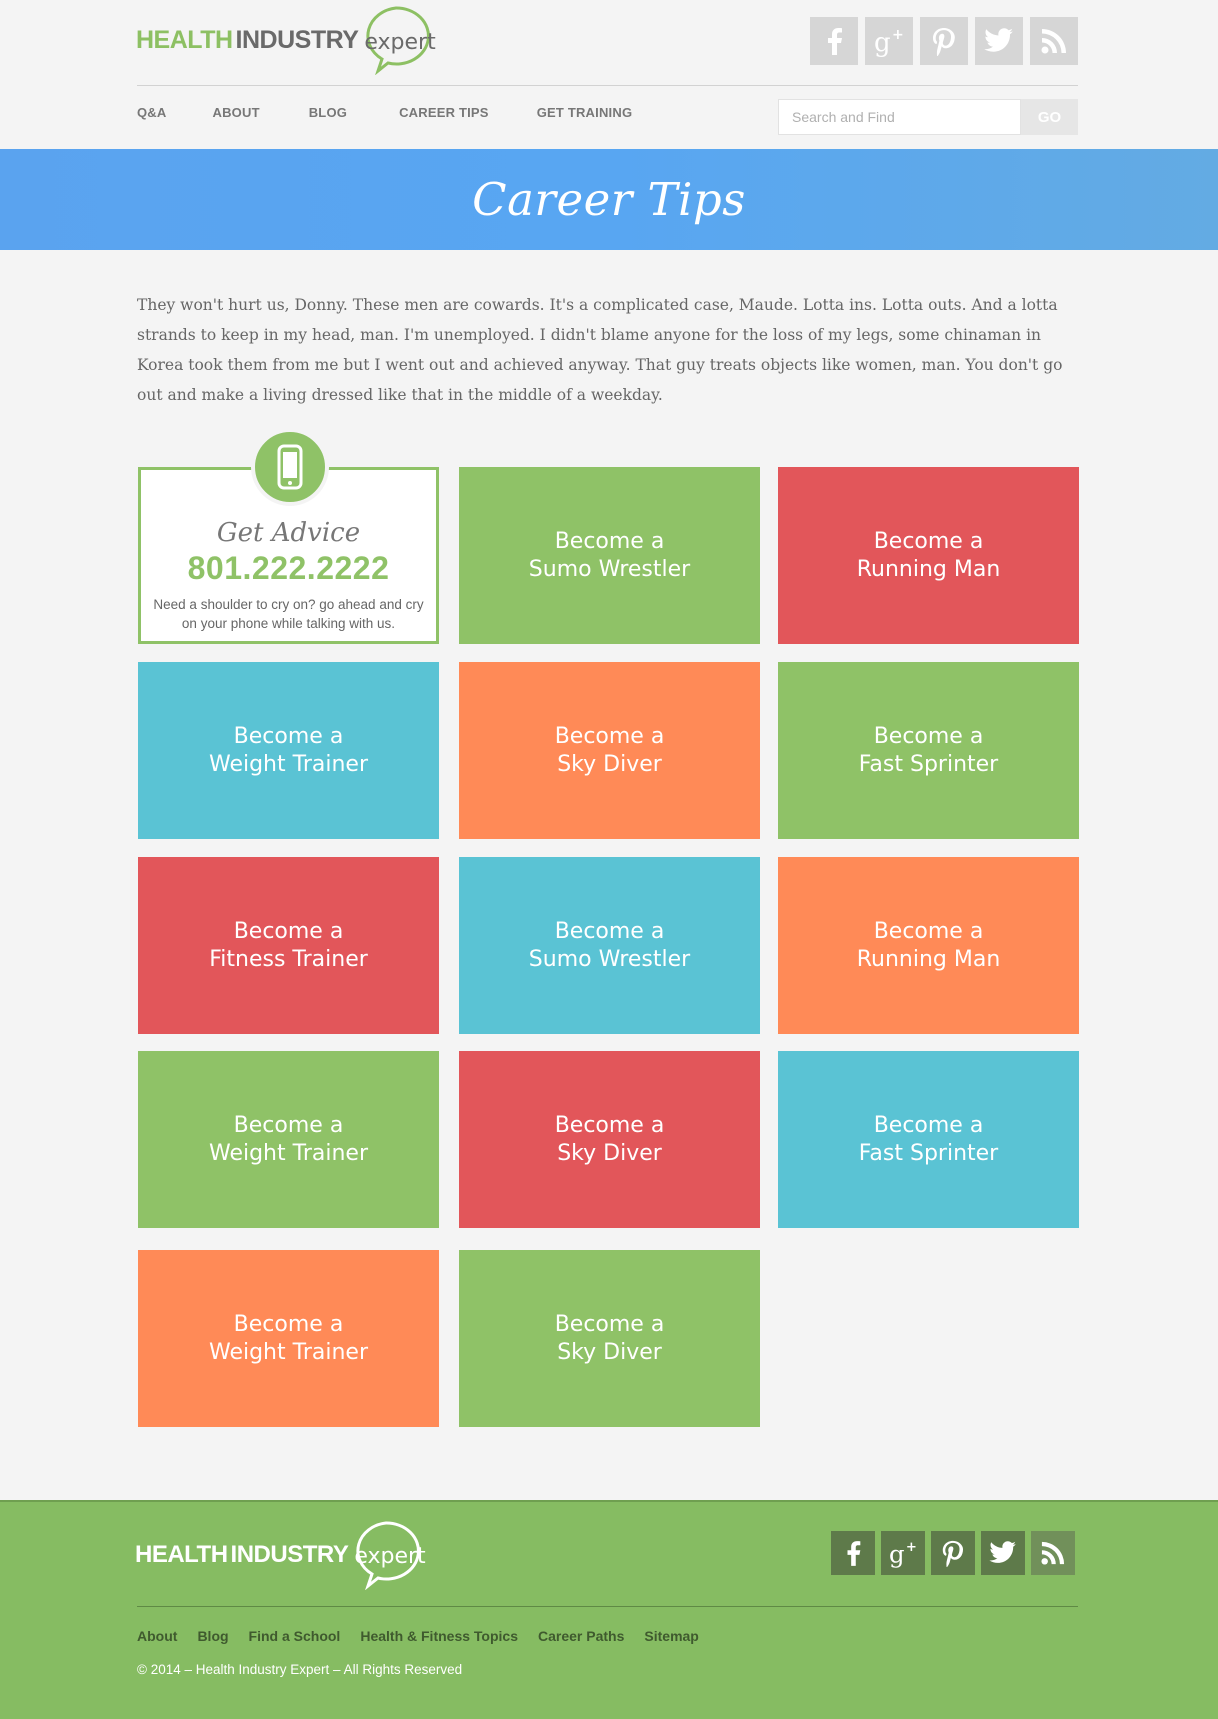 This screenshot has height=1719, width=1218. I want to click on footer-social-links: g +, so click(953, 1553).